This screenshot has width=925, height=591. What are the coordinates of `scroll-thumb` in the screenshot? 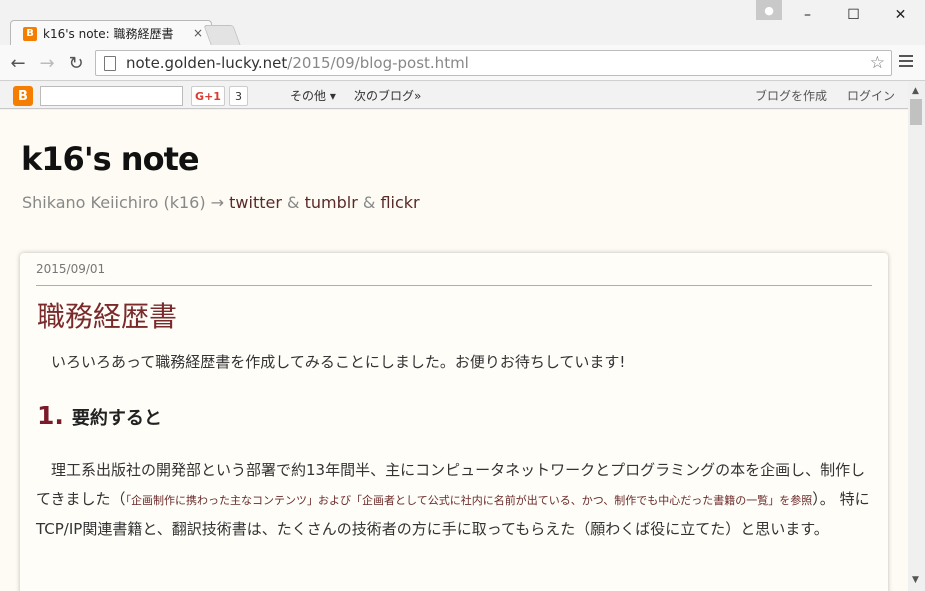 It's located at (916, 112).